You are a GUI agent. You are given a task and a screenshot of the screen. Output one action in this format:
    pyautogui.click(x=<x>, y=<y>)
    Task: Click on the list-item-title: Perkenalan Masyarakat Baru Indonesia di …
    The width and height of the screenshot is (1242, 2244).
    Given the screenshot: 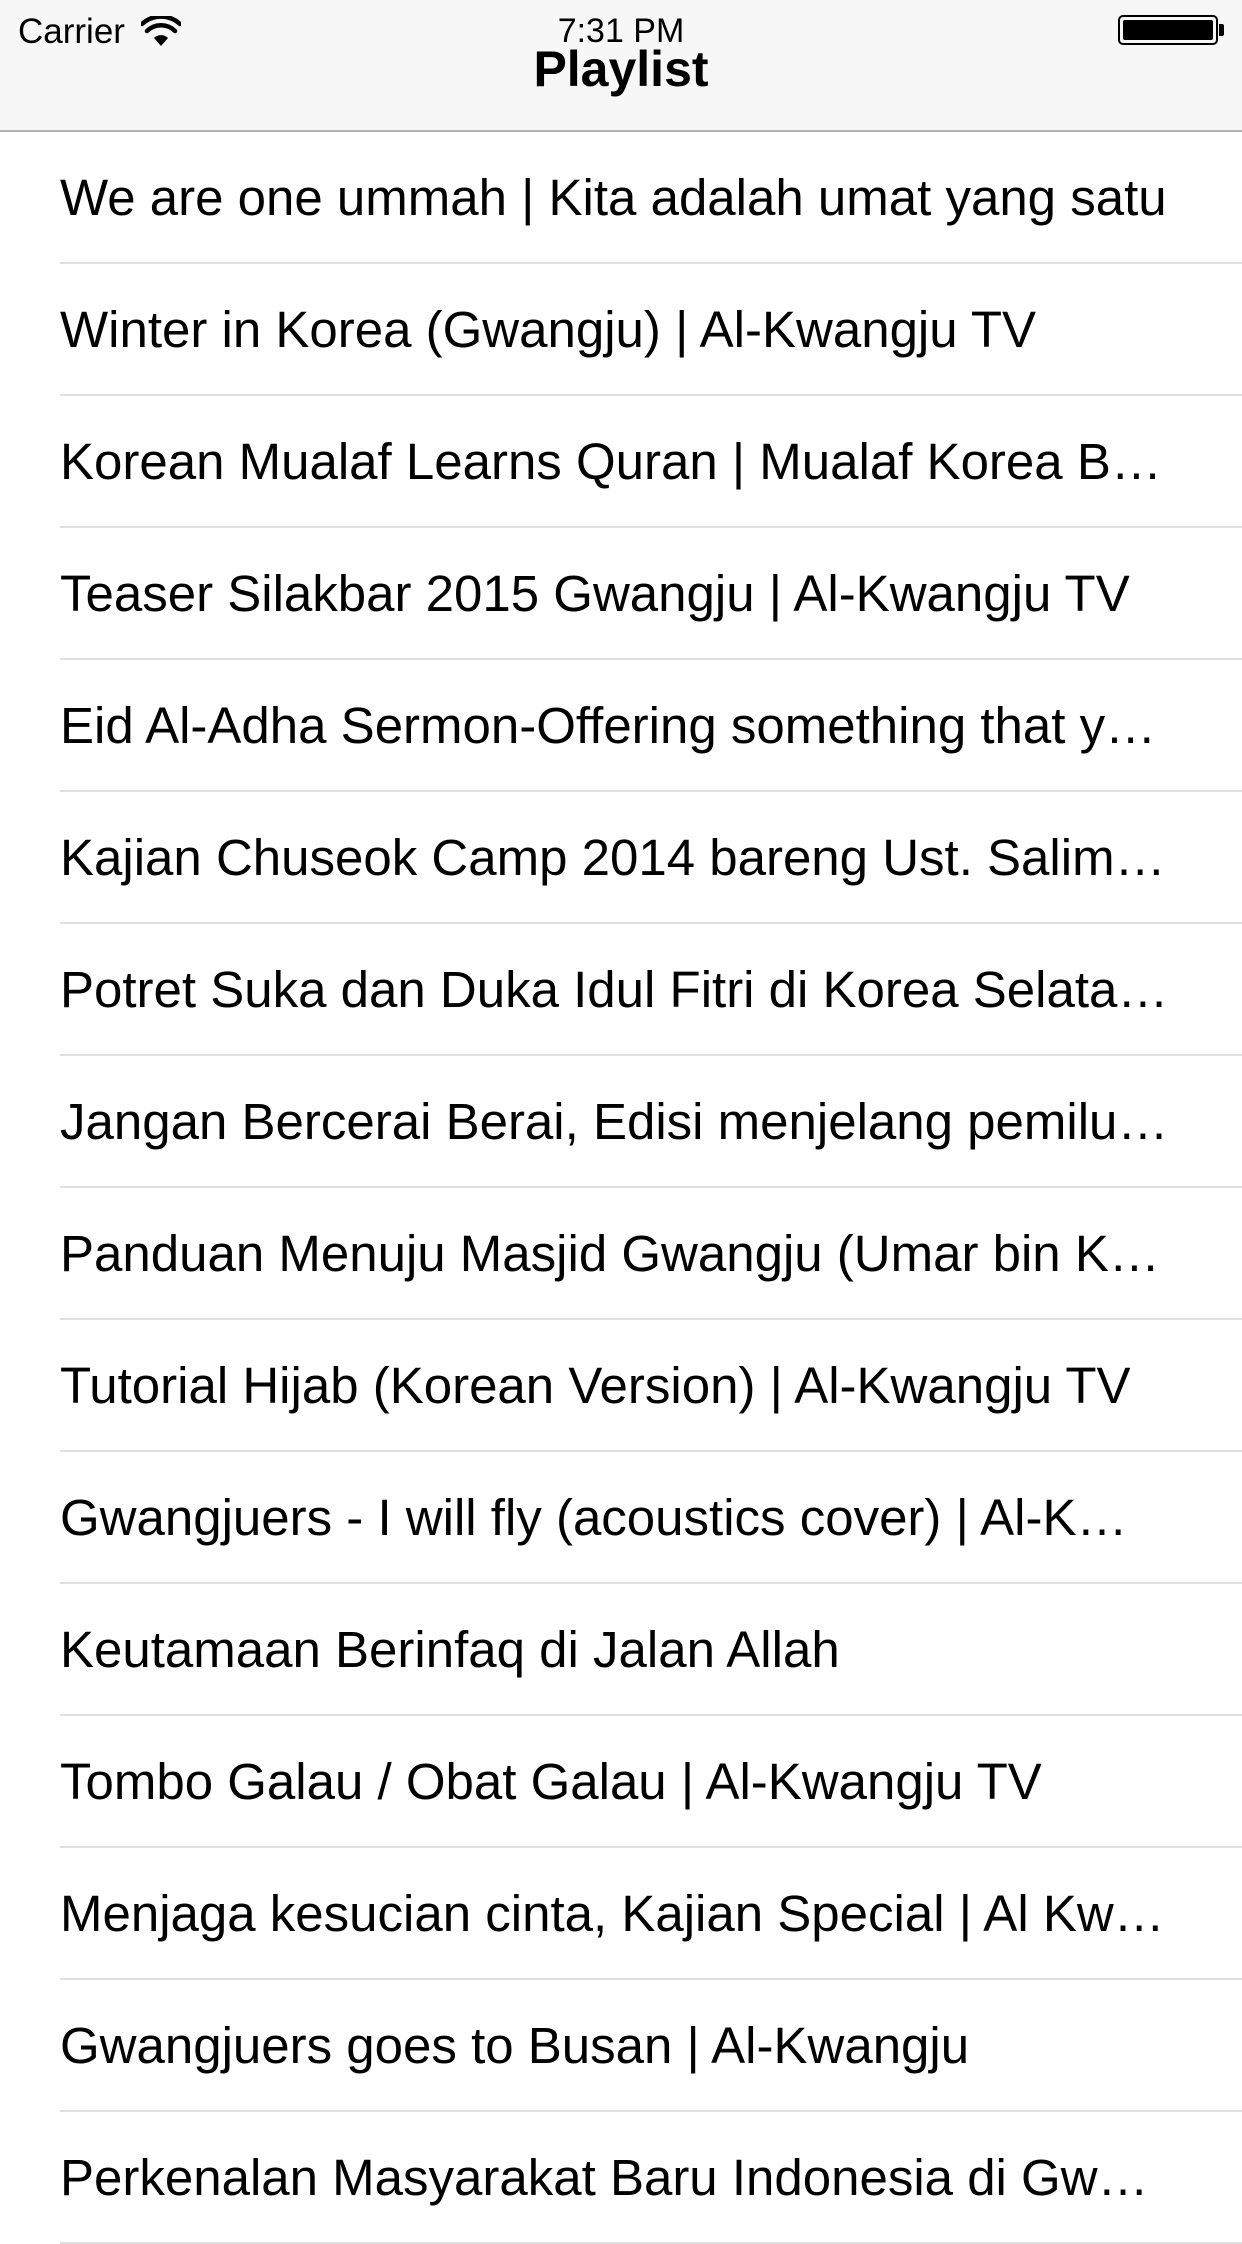 What is the action you would take?
    pyautogui.click(x=604, y=2177)
    